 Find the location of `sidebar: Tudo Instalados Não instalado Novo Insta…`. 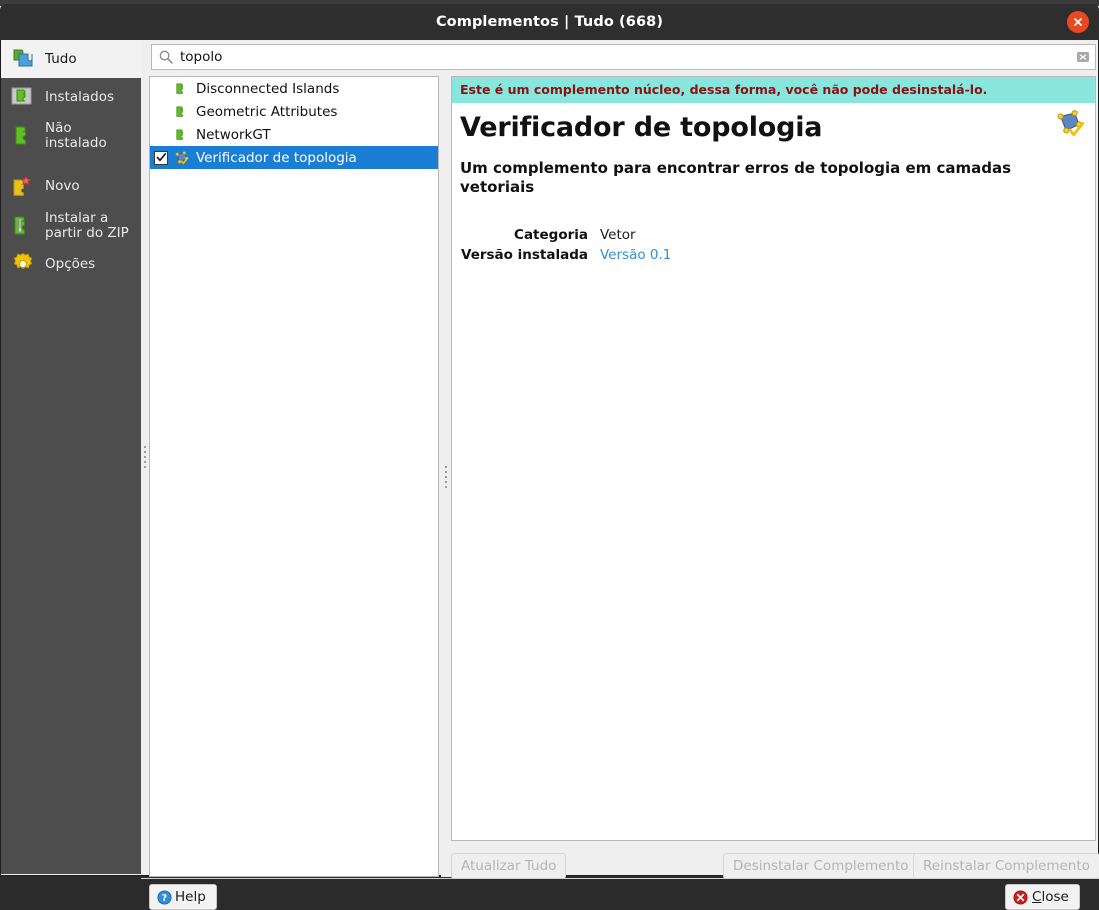

sidebar: Tudo Instalados Não instalado Novo Insta… is located at coordinates (71, 457).